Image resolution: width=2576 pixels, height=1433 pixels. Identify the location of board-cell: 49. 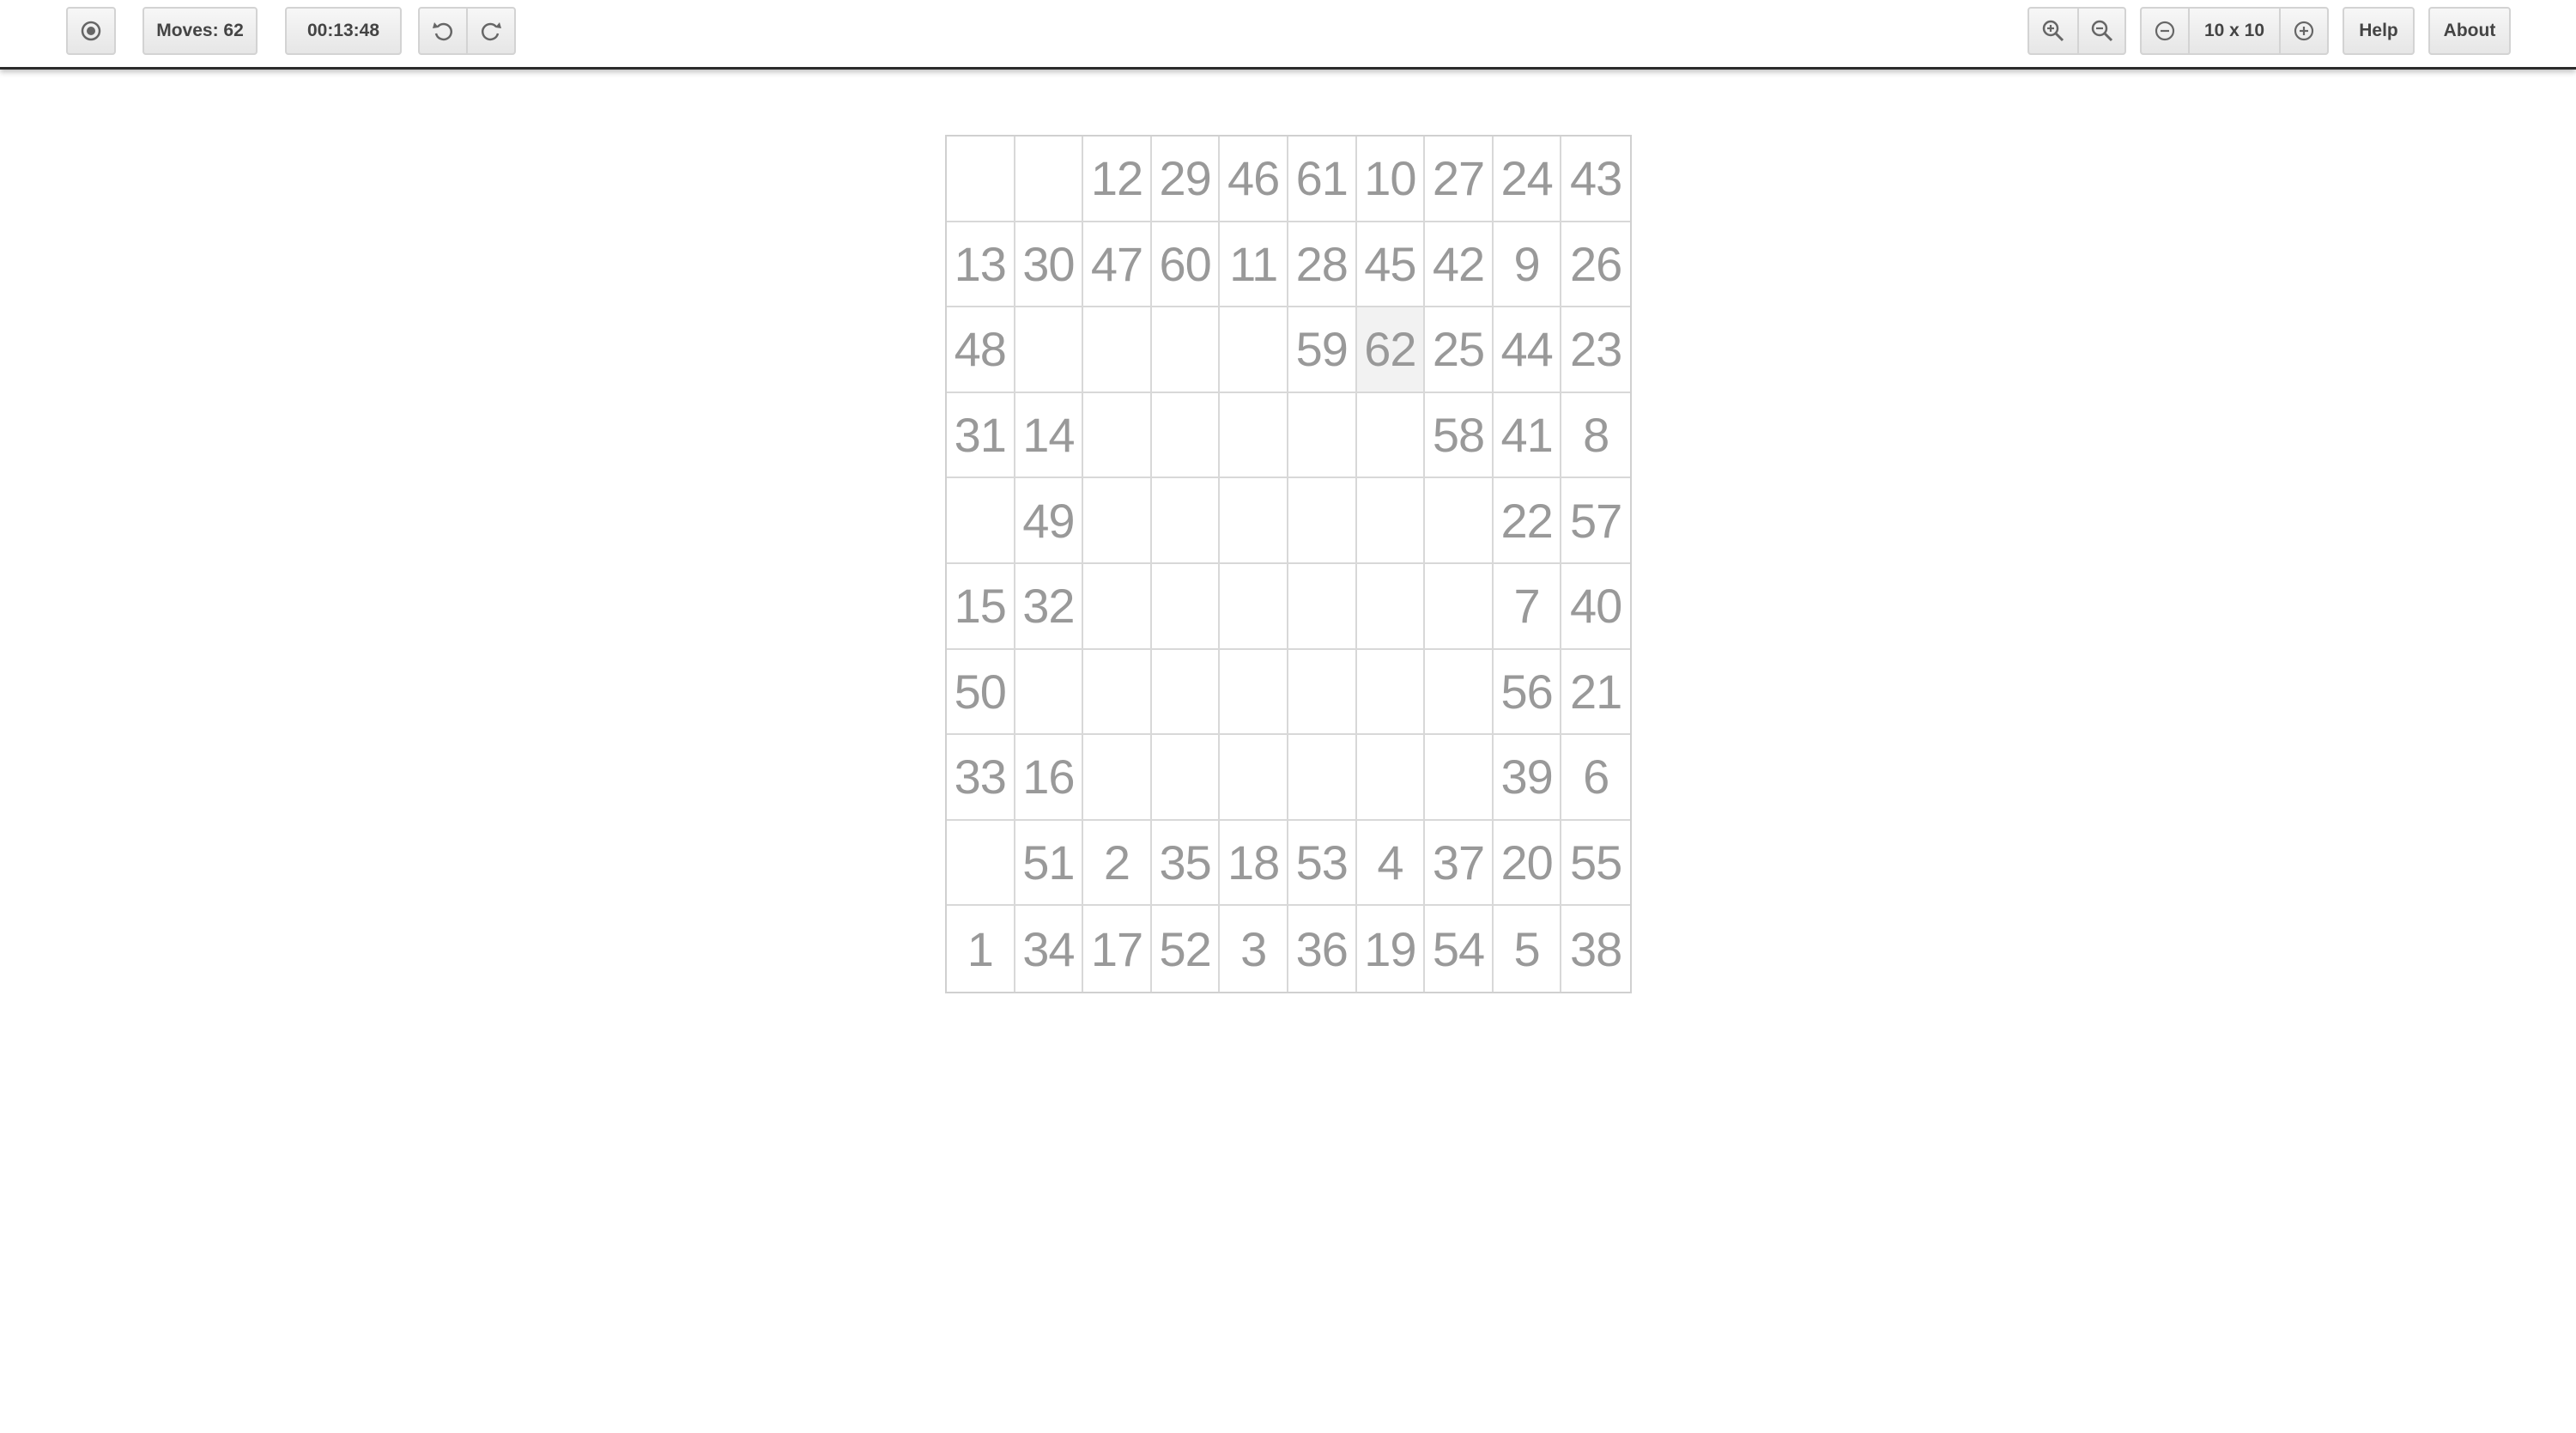
(1049, 521).